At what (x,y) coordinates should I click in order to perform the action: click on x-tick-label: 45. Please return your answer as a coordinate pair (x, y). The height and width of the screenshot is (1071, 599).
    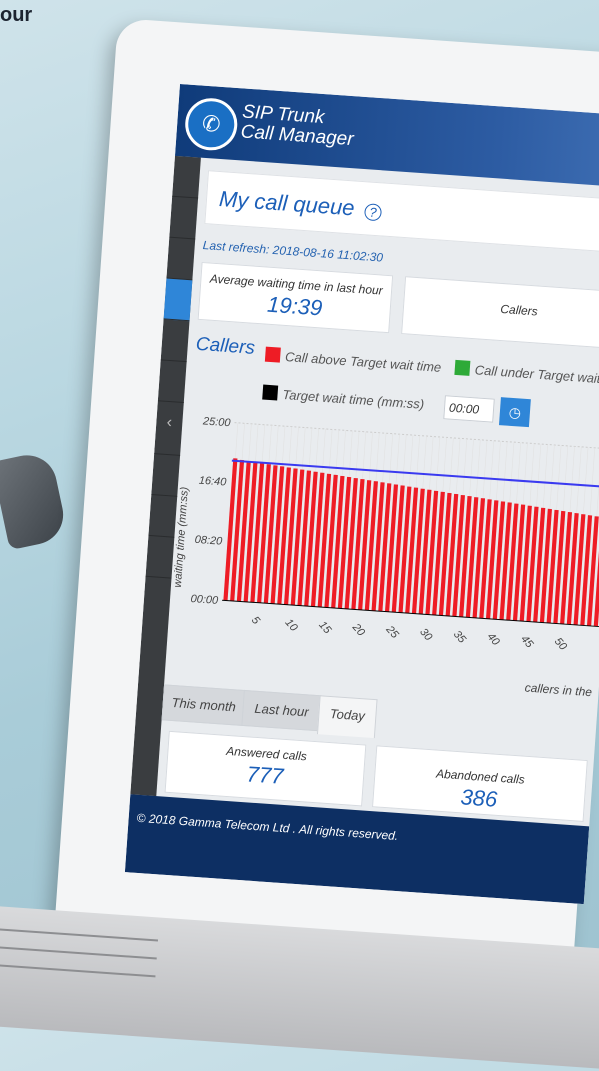
    Looking at the image, I should click on (527, 642).